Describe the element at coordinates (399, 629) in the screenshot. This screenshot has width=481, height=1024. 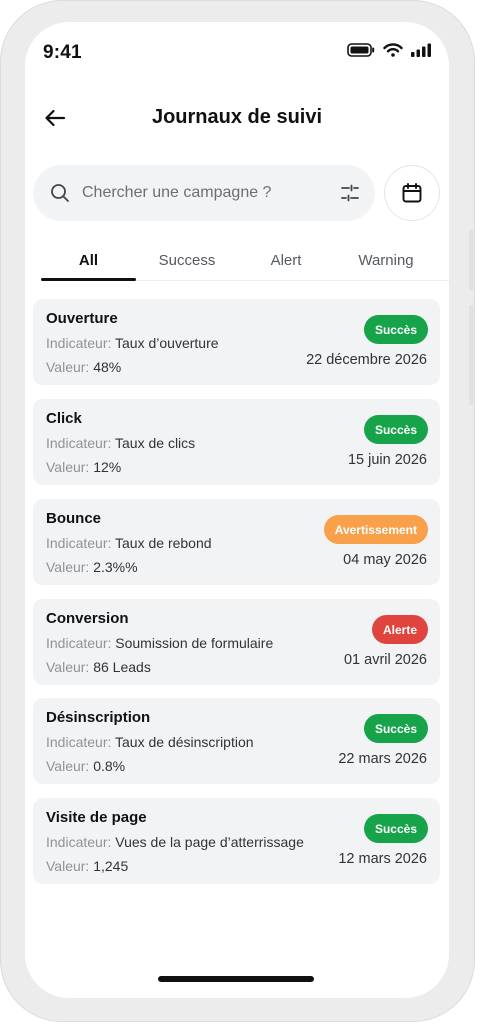
I see `status-badge: Alerte` at that location.